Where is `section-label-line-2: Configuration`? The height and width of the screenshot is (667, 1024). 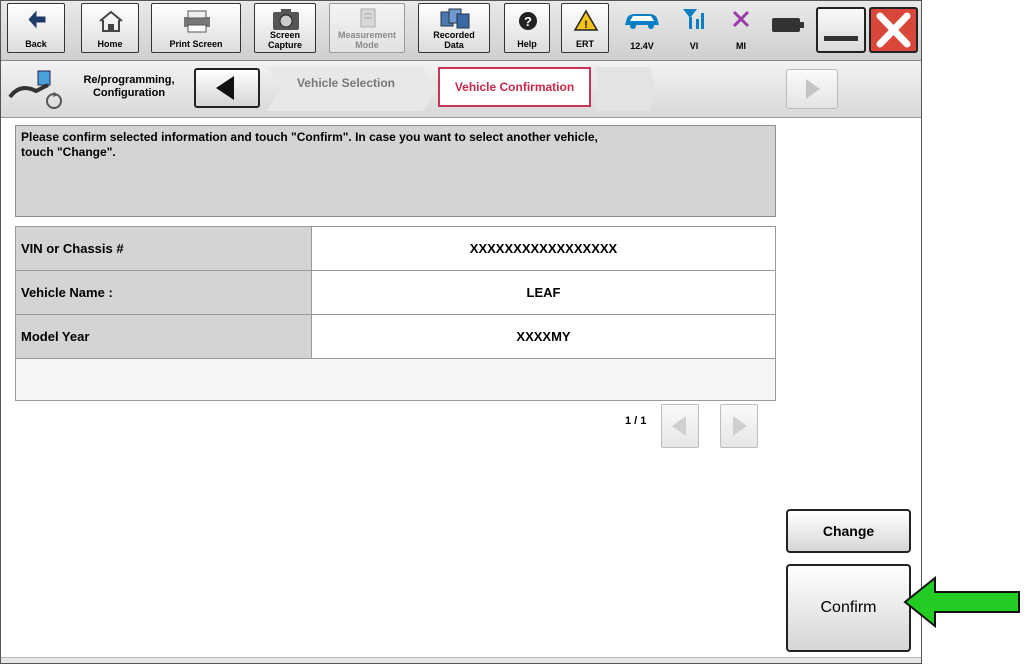 section-label-line-2: Configuration is located at coordinates (129, 93).